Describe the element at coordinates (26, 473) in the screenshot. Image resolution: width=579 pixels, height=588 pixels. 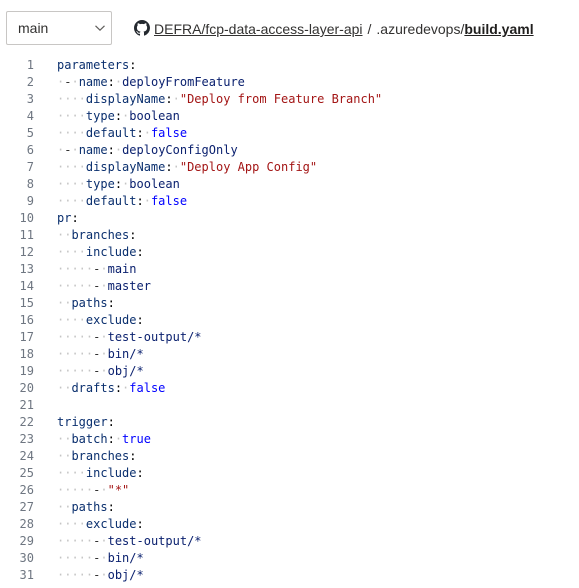
I see `line-number: 25` at that location.